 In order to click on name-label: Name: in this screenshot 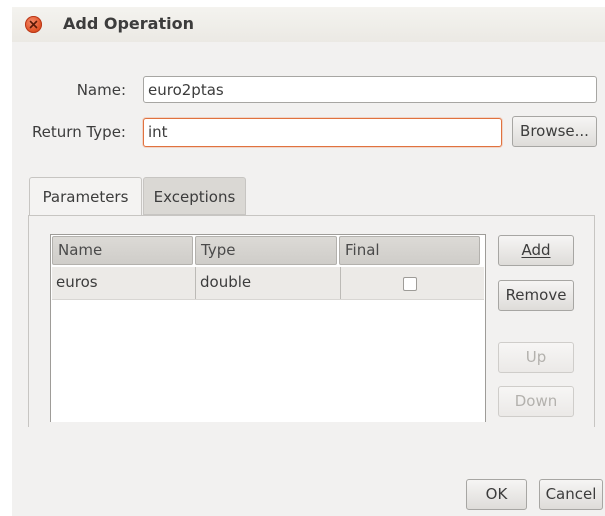, I will do `click(101, 90)`.